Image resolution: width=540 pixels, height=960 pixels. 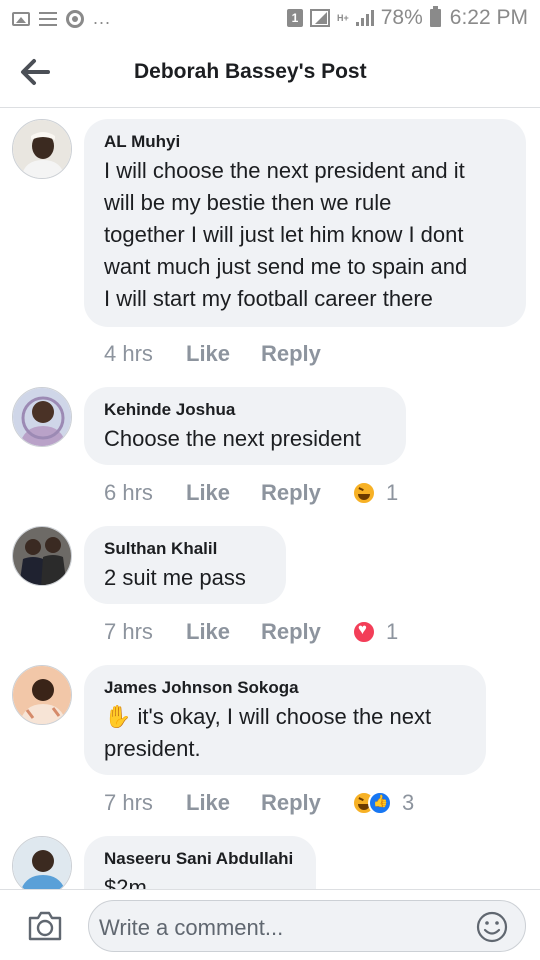 I want to click on status-bar: ... 1 H+ 78% 6:22 PM, so click(x=270, y=19).